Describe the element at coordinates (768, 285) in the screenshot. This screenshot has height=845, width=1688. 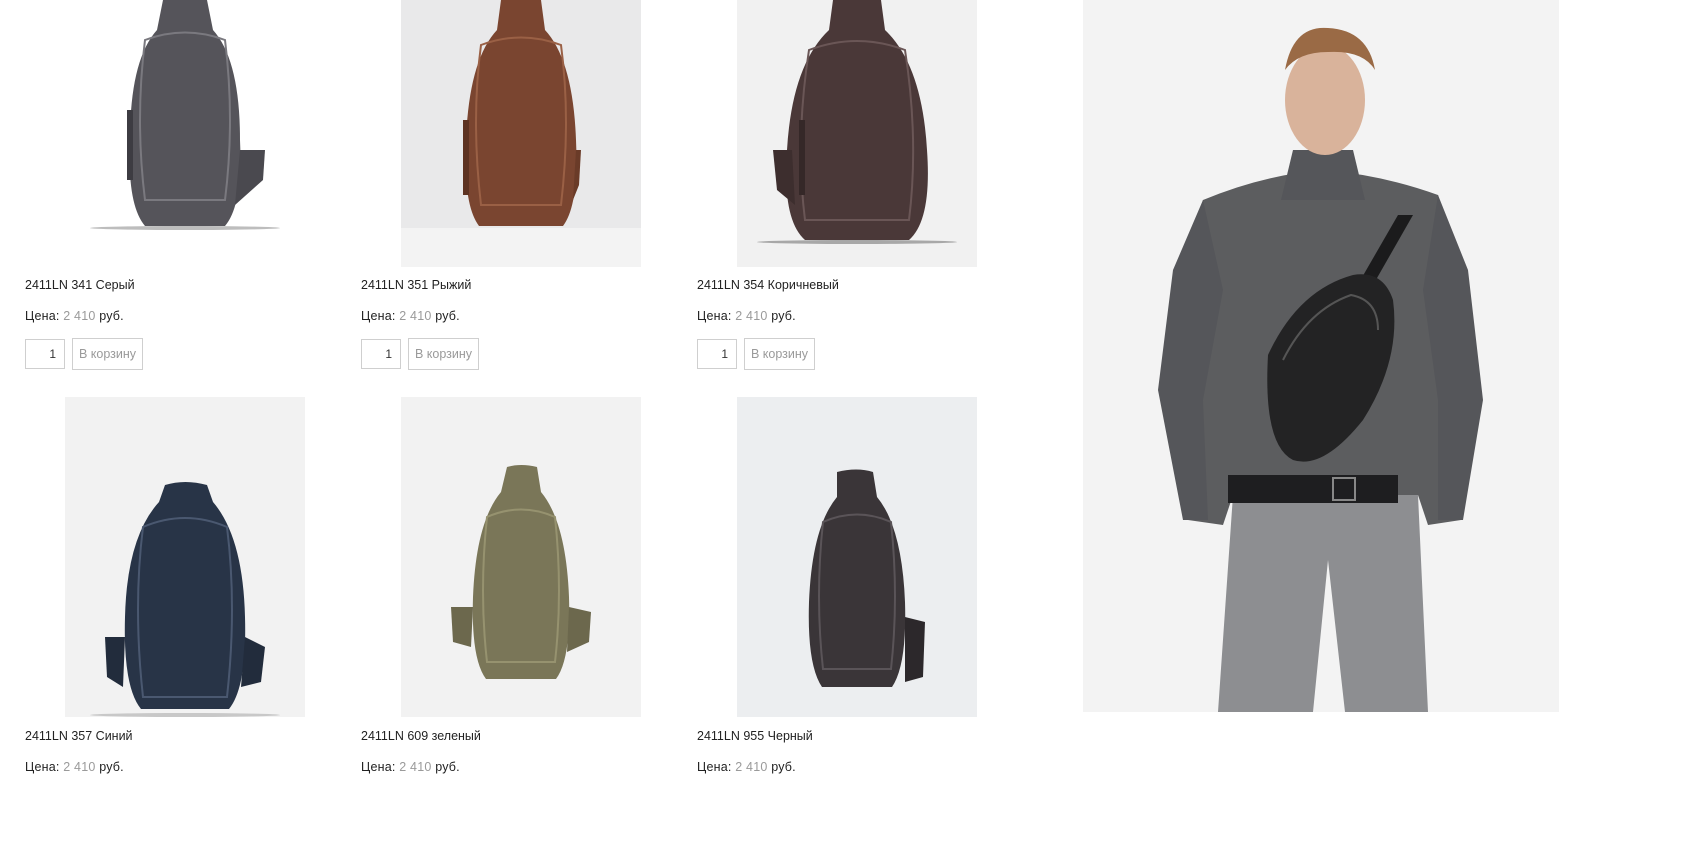
I see `product-name: 2411LN 354 Коричневый` at that location.